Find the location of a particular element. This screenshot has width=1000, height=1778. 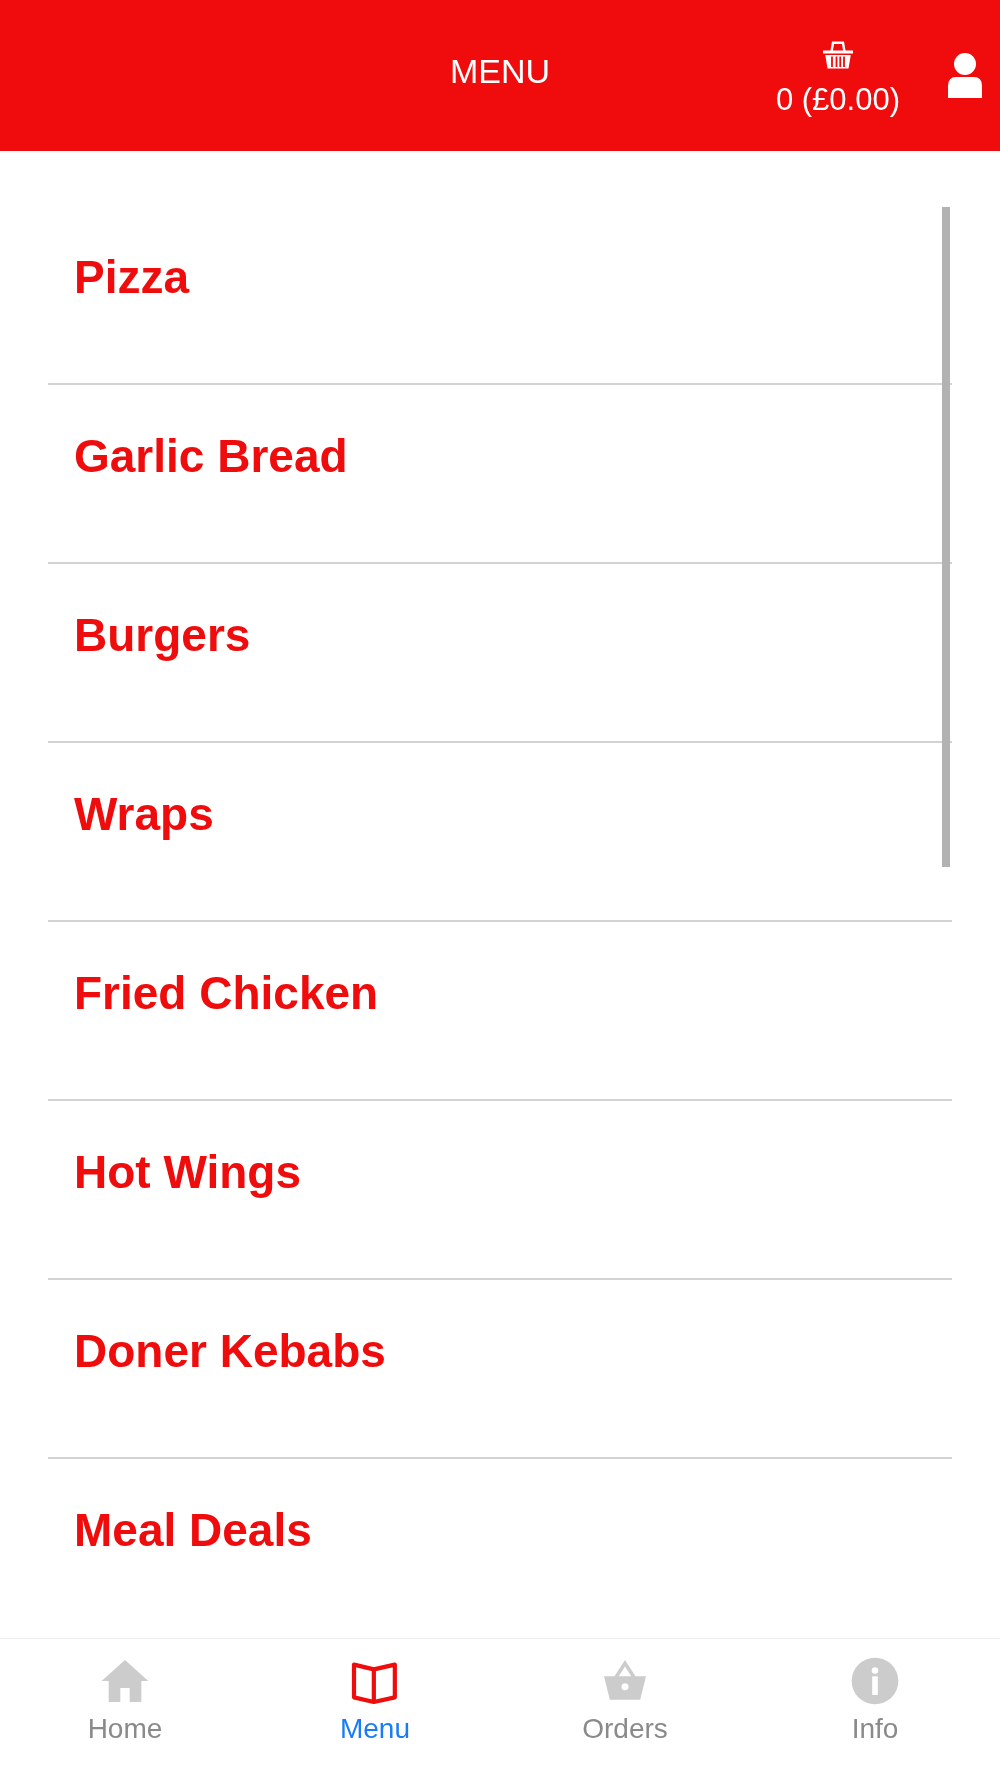

user-icon is located at coordinates (965, 75).